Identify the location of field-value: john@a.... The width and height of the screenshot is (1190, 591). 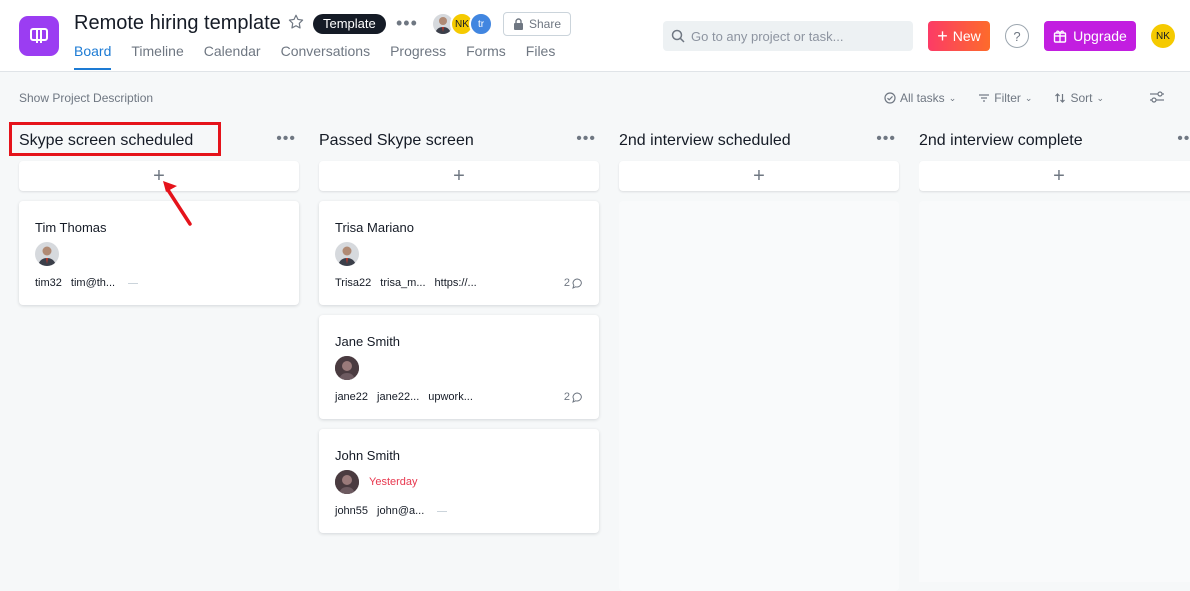
(401, 511).